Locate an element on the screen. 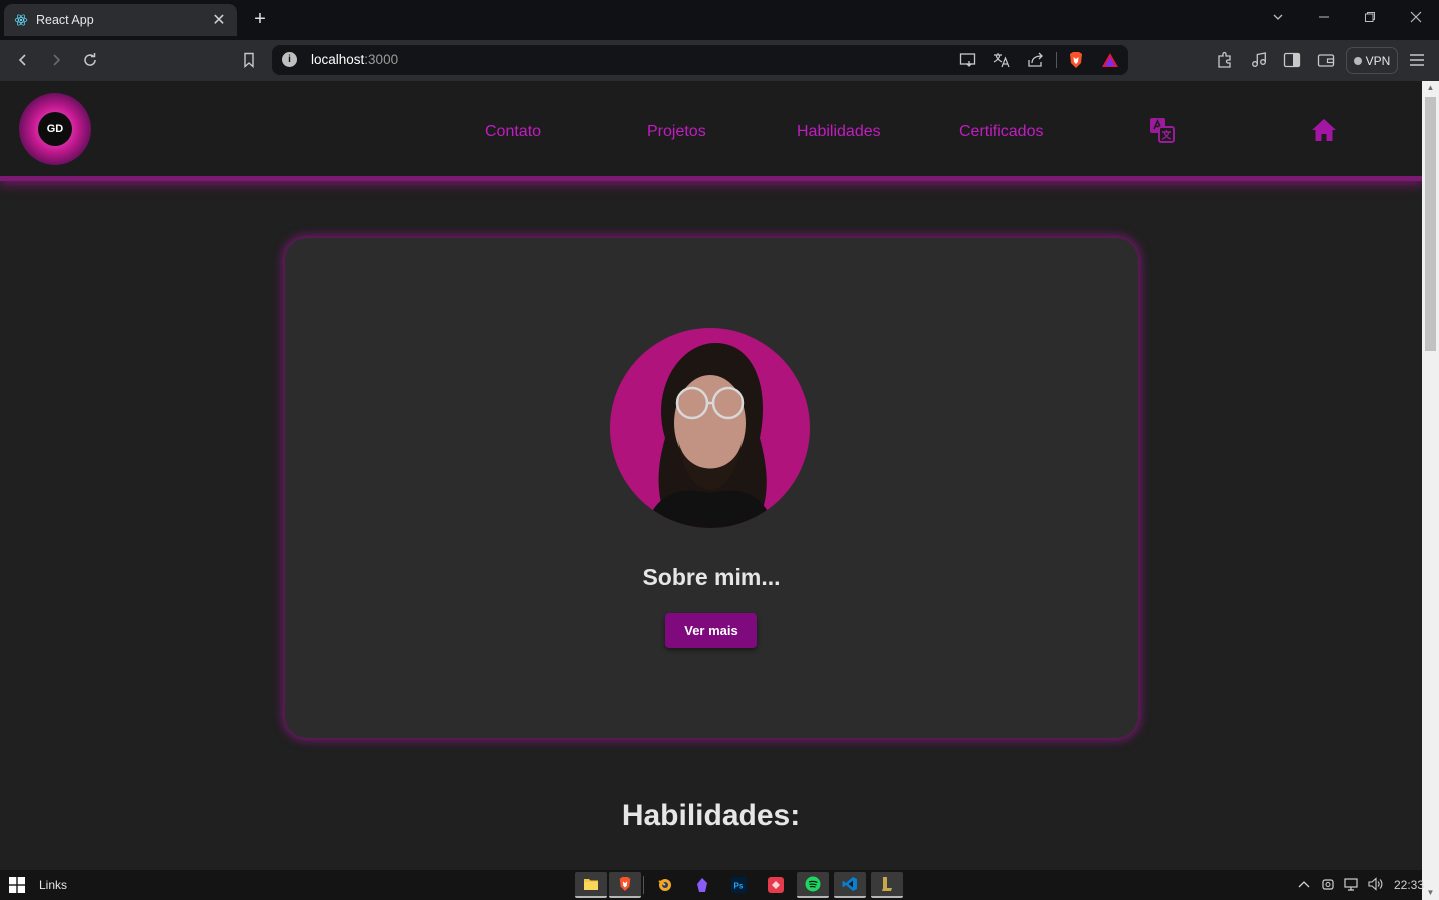 The width and height of the screenshot is (1439, 900). home-icon is located at coordinates (1325, 131).